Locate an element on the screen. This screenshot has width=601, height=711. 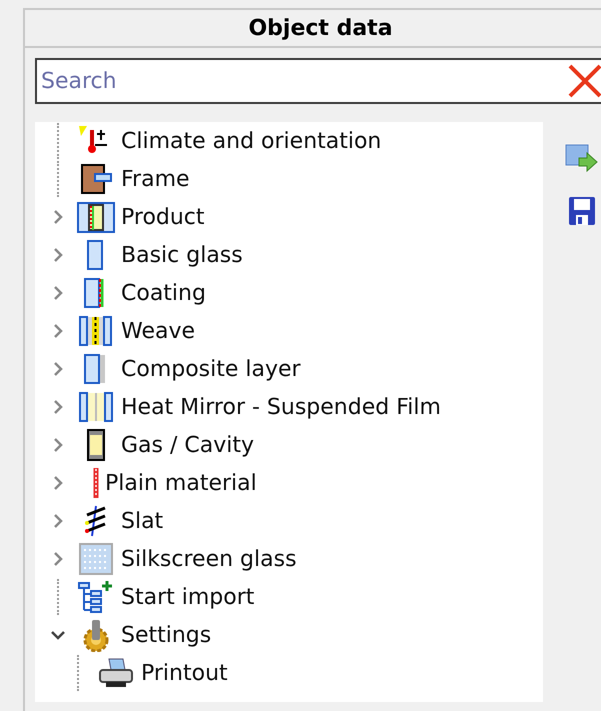
film-pane-icon is located at coordinates (96, 407).